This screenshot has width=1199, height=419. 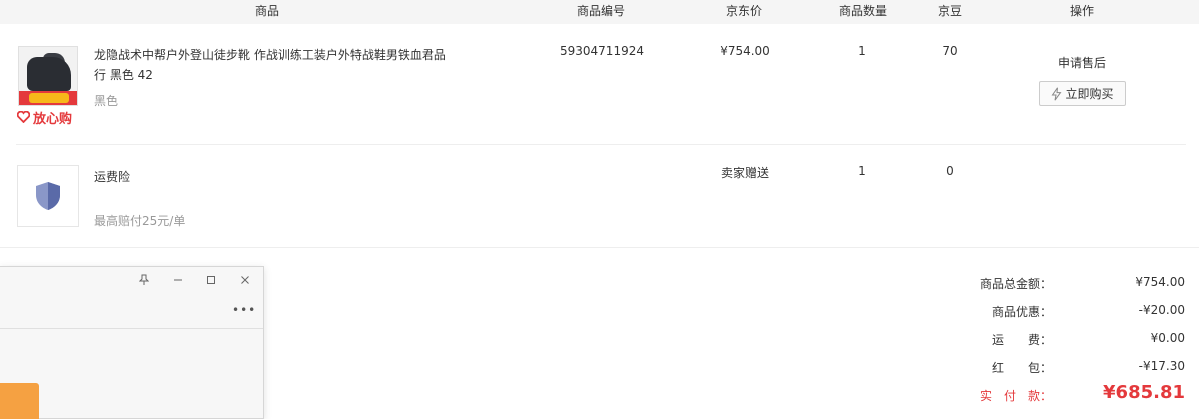 I want to click on maximize-button, so click(x=211, y=280).